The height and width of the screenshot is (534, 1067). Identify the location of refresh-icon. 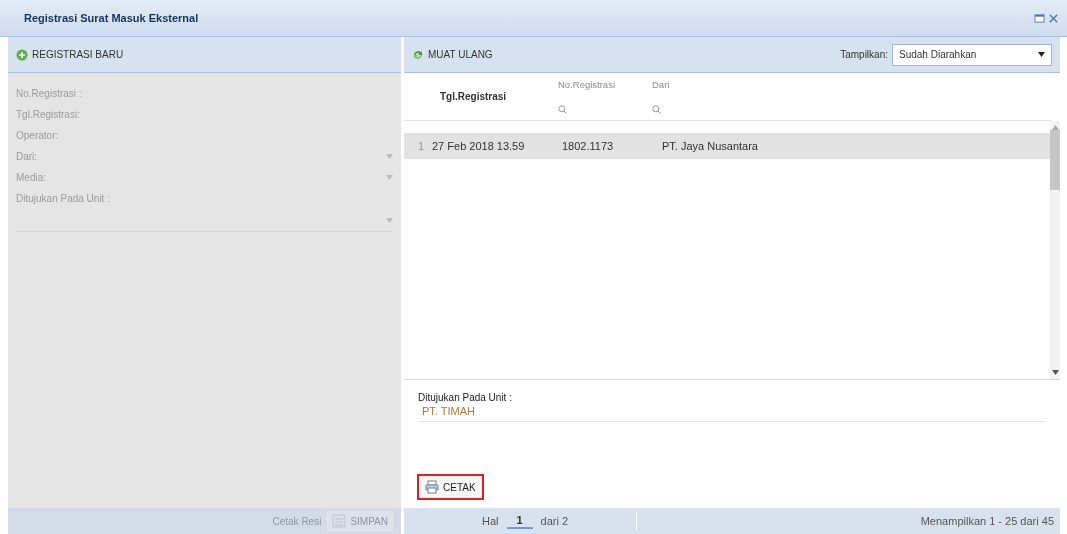
(418, 54).